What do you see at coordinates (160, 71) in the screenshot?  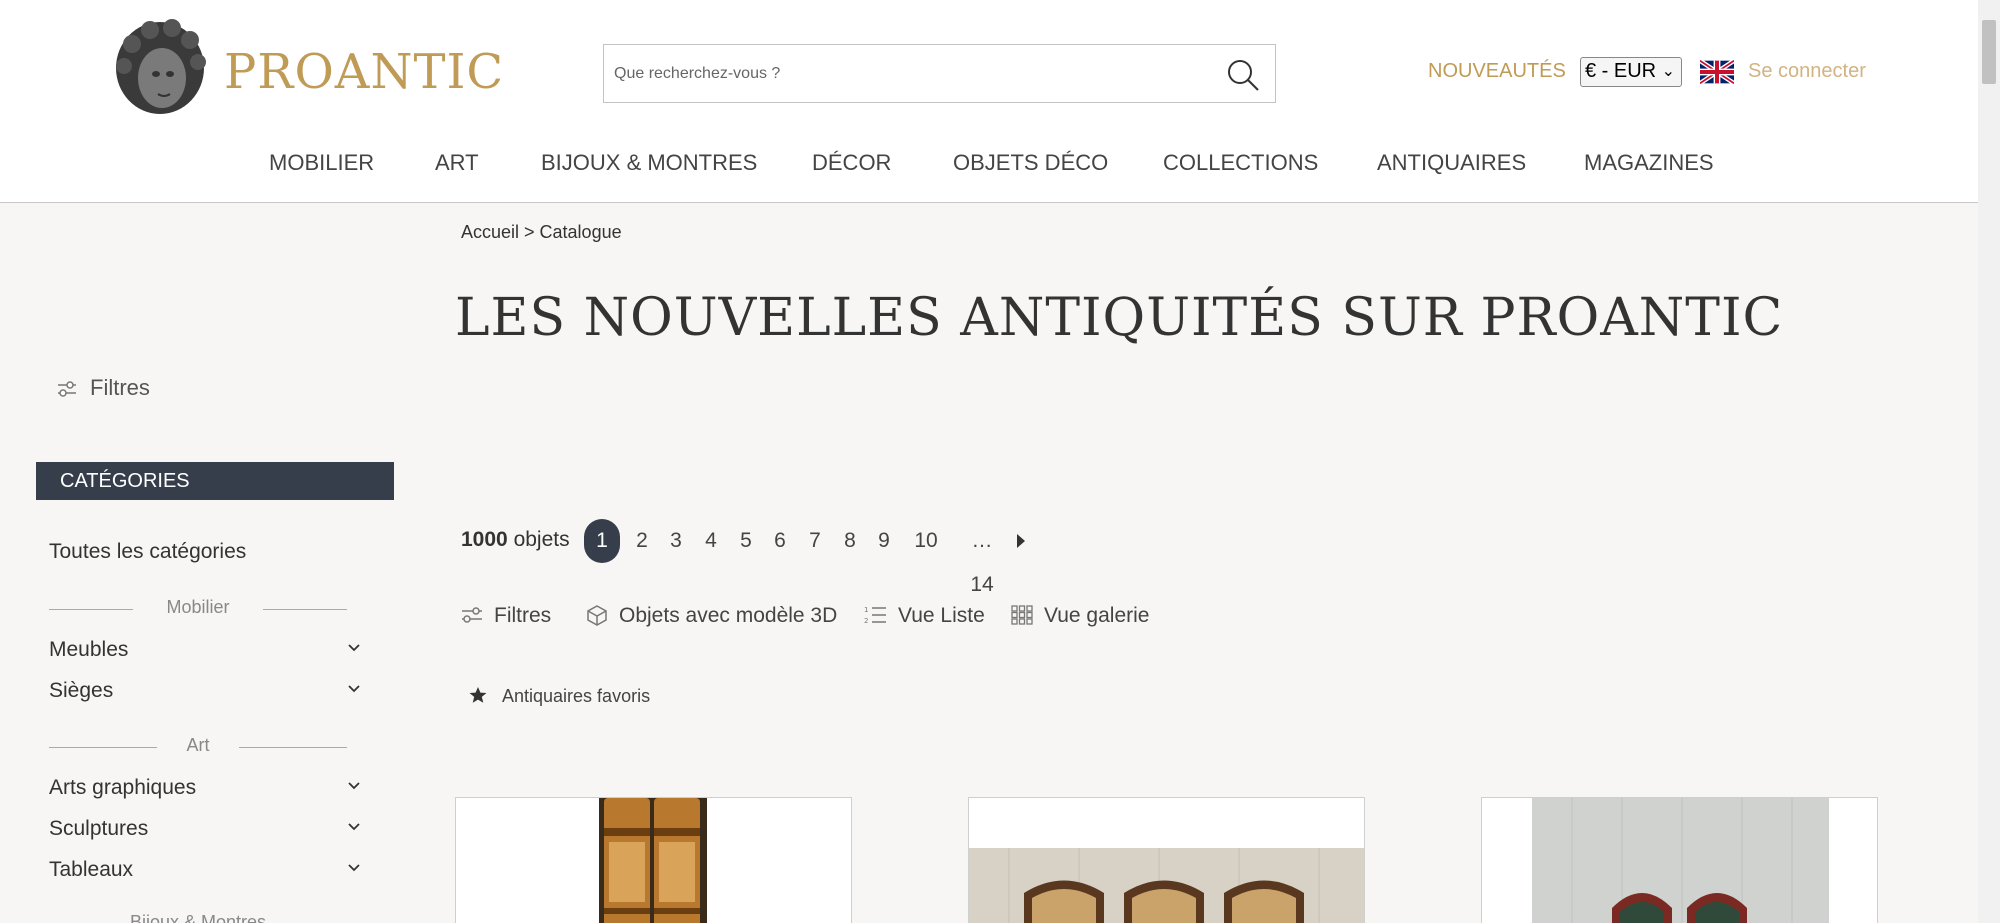 I see `logo-bust-icon` at bounding box center [160, 71].